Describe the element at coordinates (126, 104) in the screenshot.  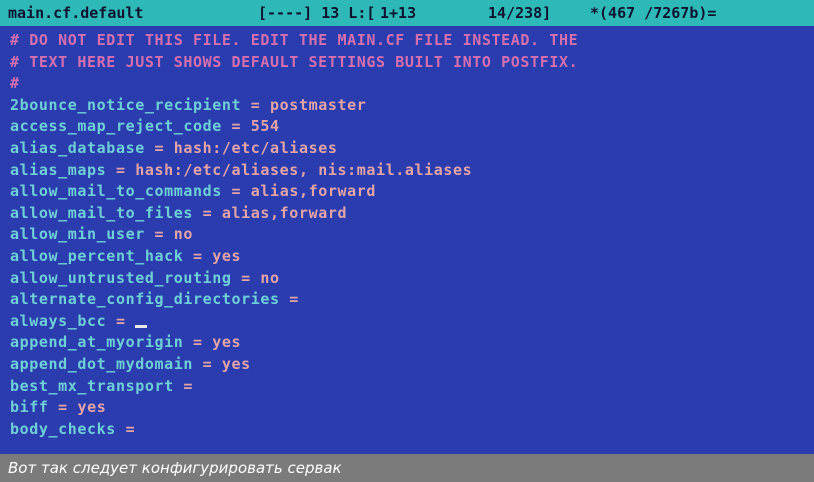
I see `setting-key: 2bounce_notice_recipient` at that location.